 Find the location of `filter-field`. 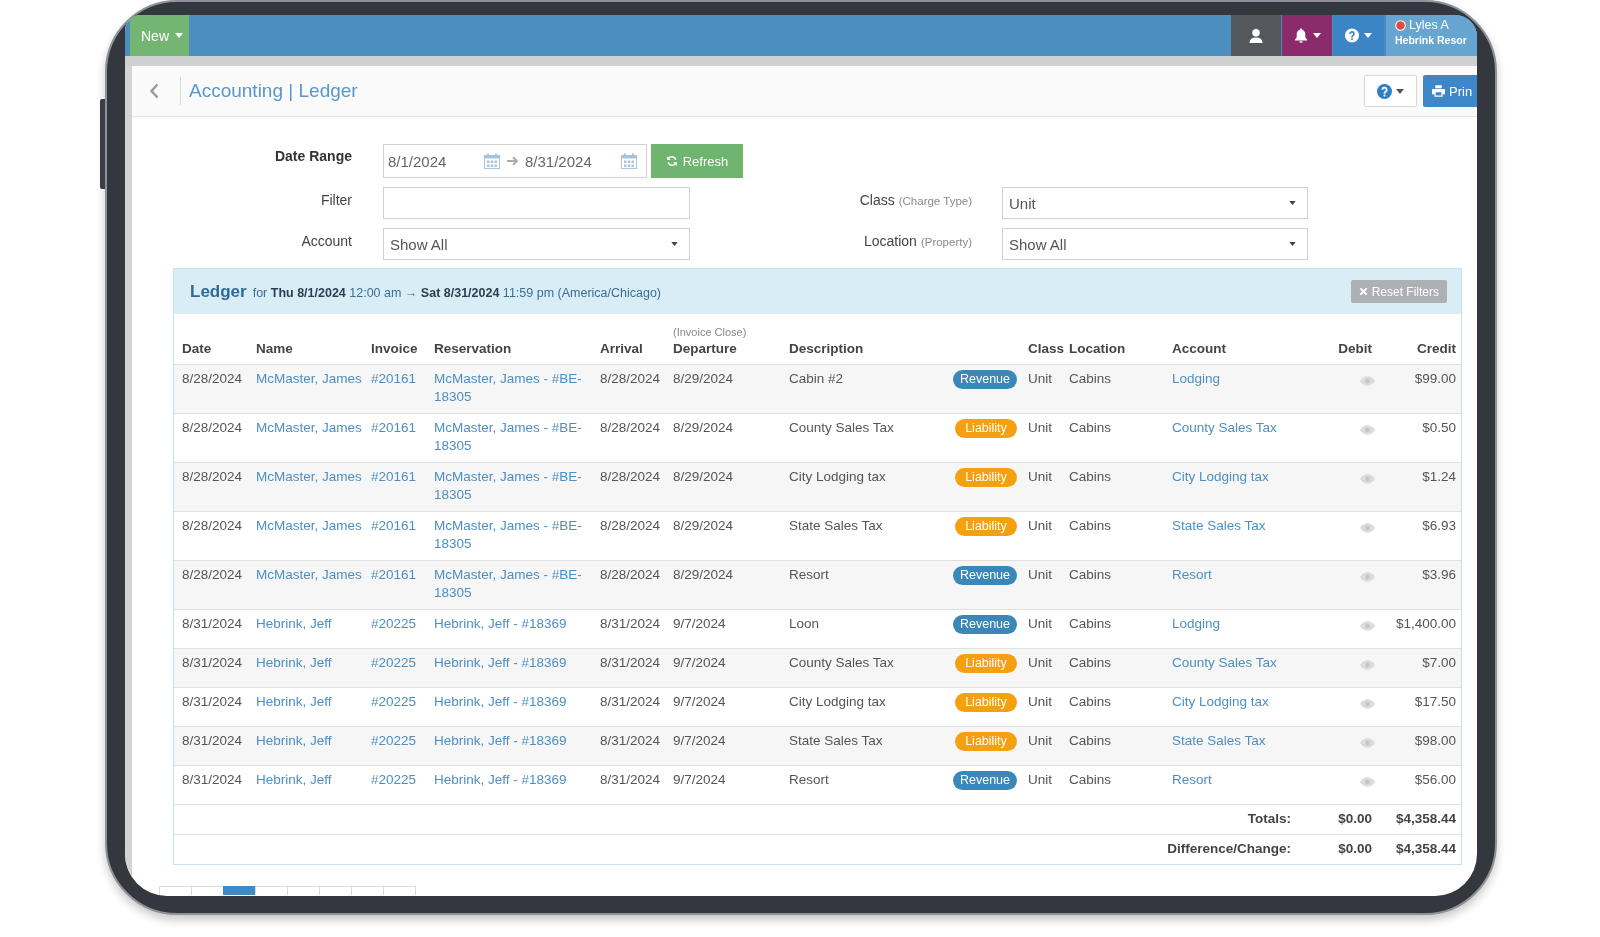

filter-field is located at coordinates (536, 203).